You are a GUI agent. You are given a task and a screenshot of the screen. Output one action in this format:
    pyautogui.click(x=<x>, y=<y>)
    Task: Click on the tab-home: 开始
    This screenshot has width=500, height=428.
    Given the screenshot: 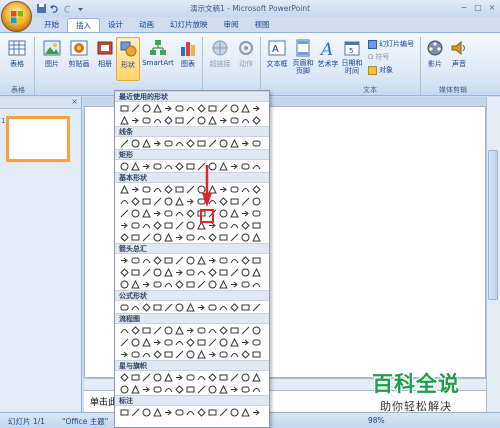 What is the action you would take?
    pyautogui.click(x=51, y=25)
    